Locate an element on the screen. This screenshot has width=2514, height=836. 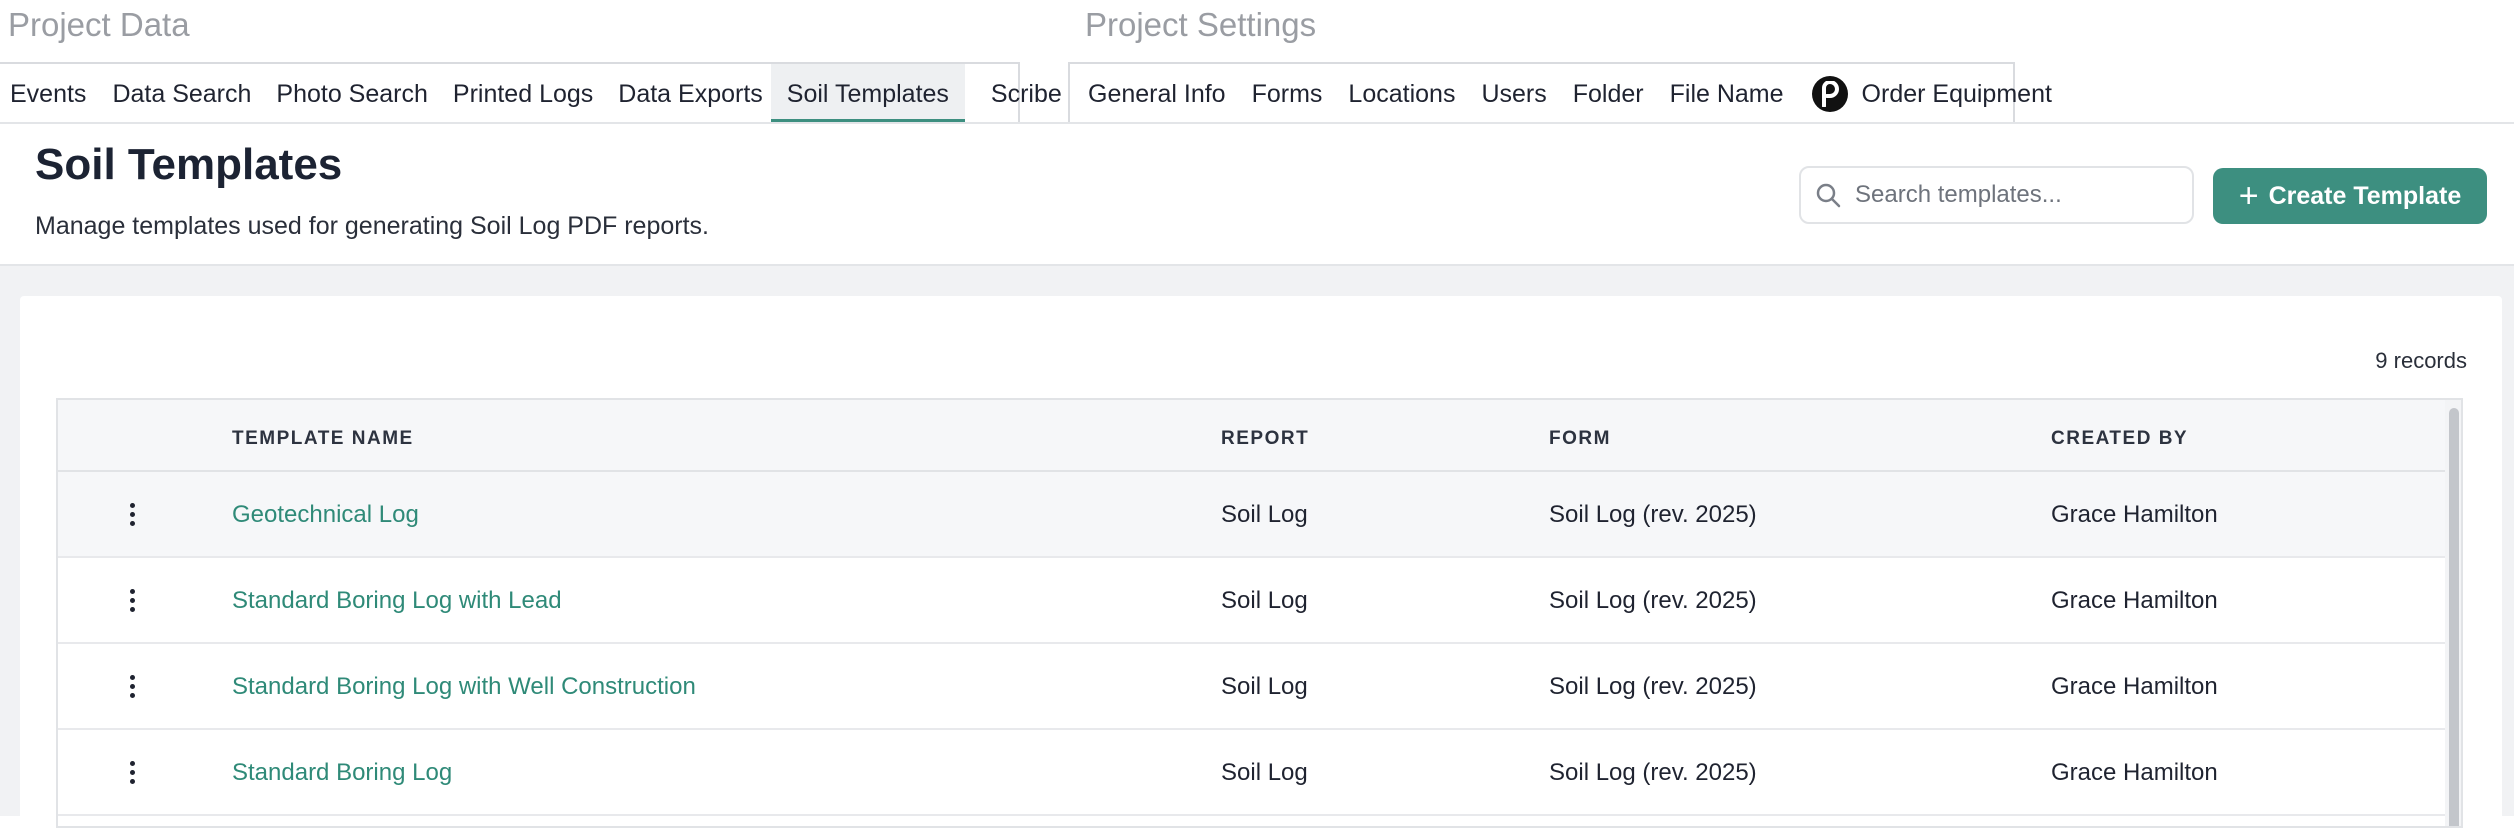
page-title: Soil Templates is located at coordinates (189, 164).